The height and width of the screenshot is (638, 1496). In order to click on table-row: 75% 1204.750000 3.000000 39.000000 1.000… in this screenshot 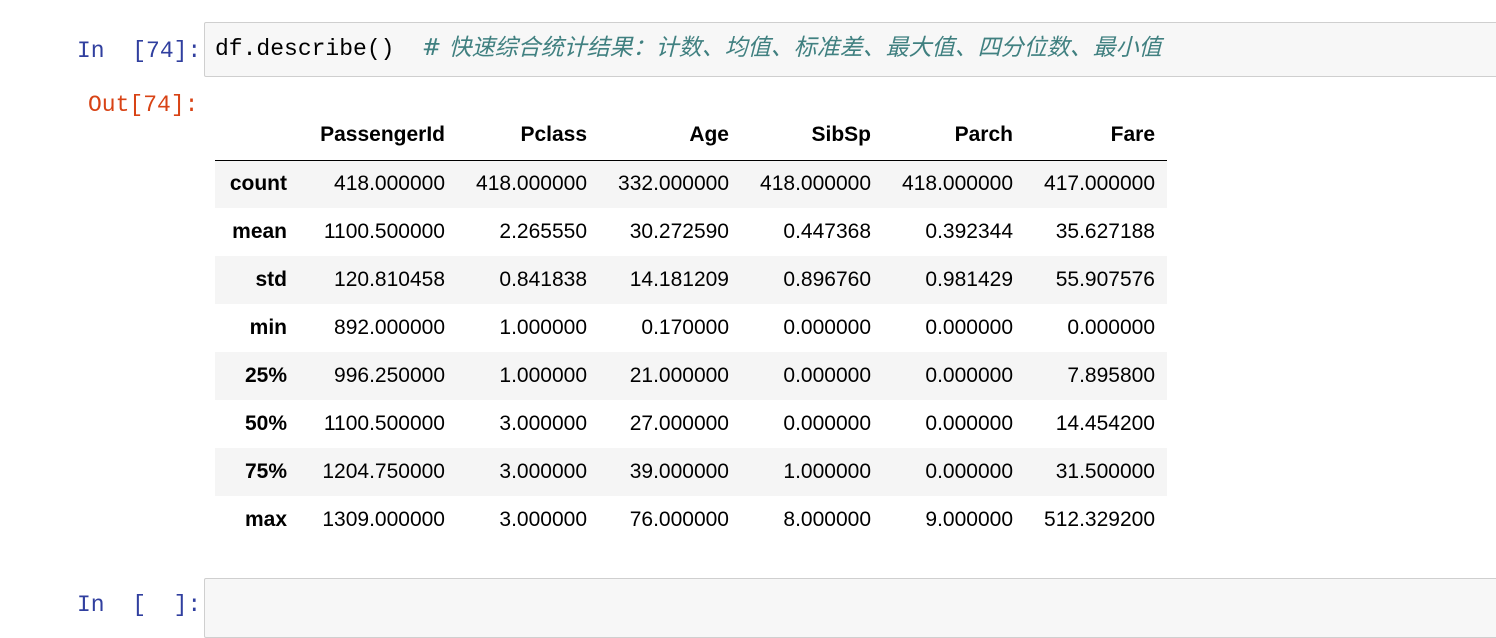, I will do `click(691, 472)`.